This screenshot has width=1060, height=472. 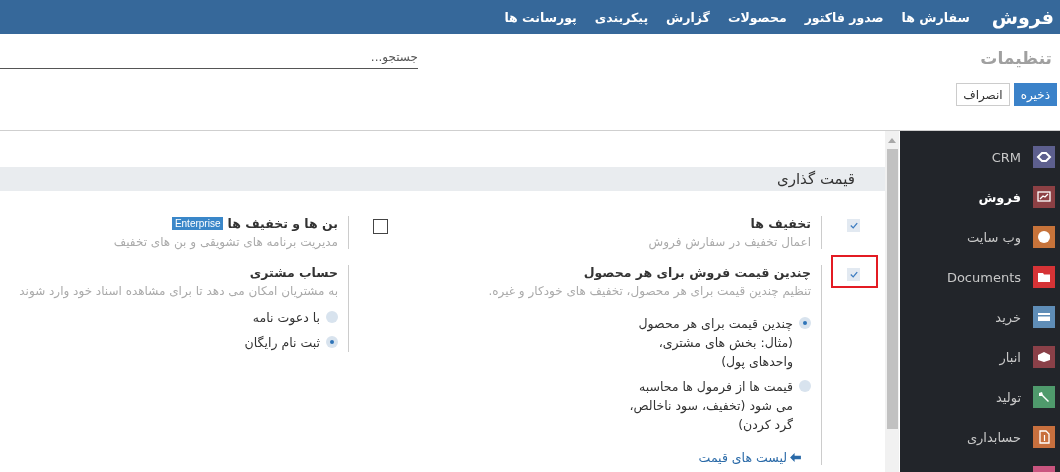 I want to click on arrow-icon, so click(x=795, y=457).